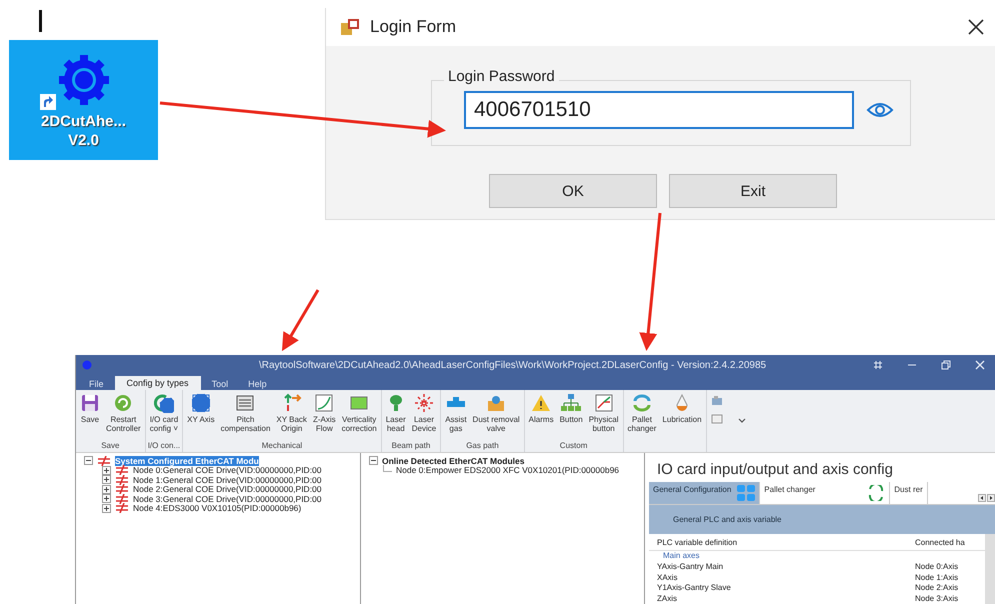 This screenshot has width=995, height=604. What do you see at coordinates (350, 27) in the screenshot?
I see `form-icon` at bounding box center [350, 27].